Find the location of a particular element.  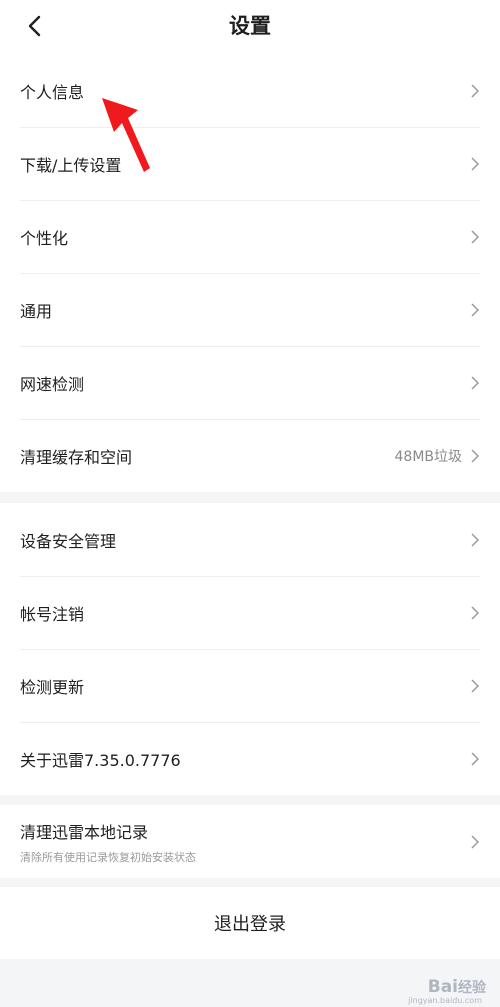

settings-item-label: 个人信息 is located at coordinates (52, 92).